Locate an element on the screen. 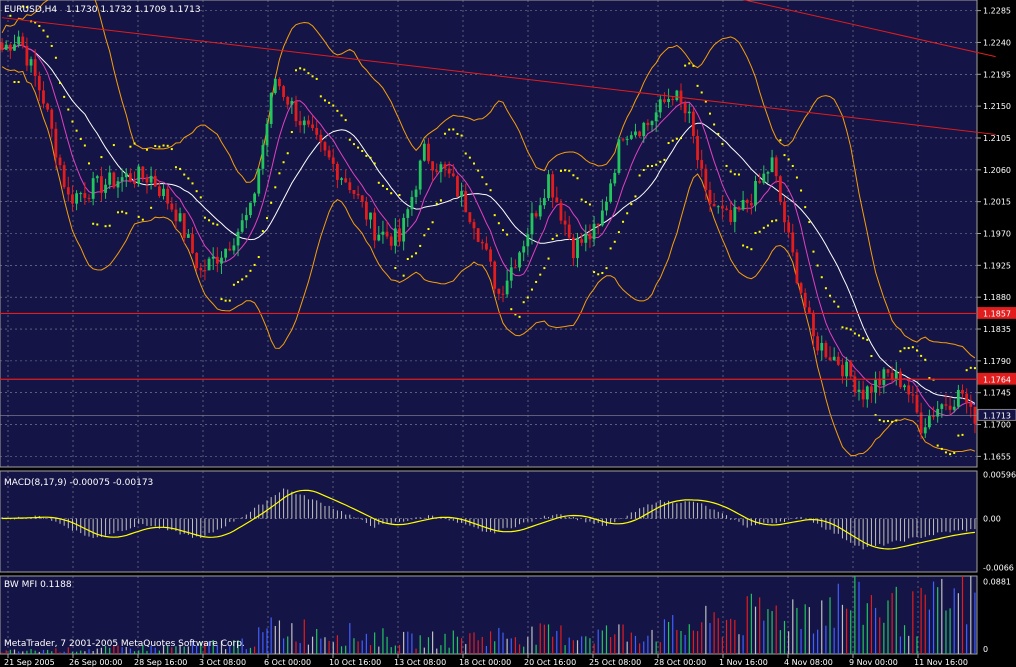  time-tick-label: 21 Sep 2005 is located at coordinates (29, 662).